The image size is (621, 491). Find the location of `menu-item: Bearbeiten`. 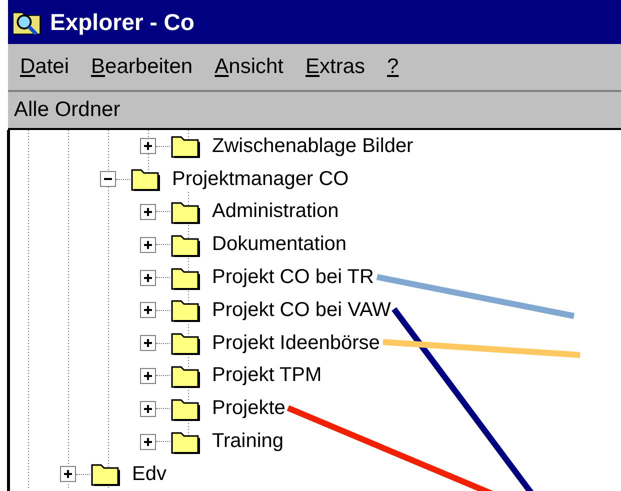

menu-item: Bearbeiten is located at coordinates (142, 67).